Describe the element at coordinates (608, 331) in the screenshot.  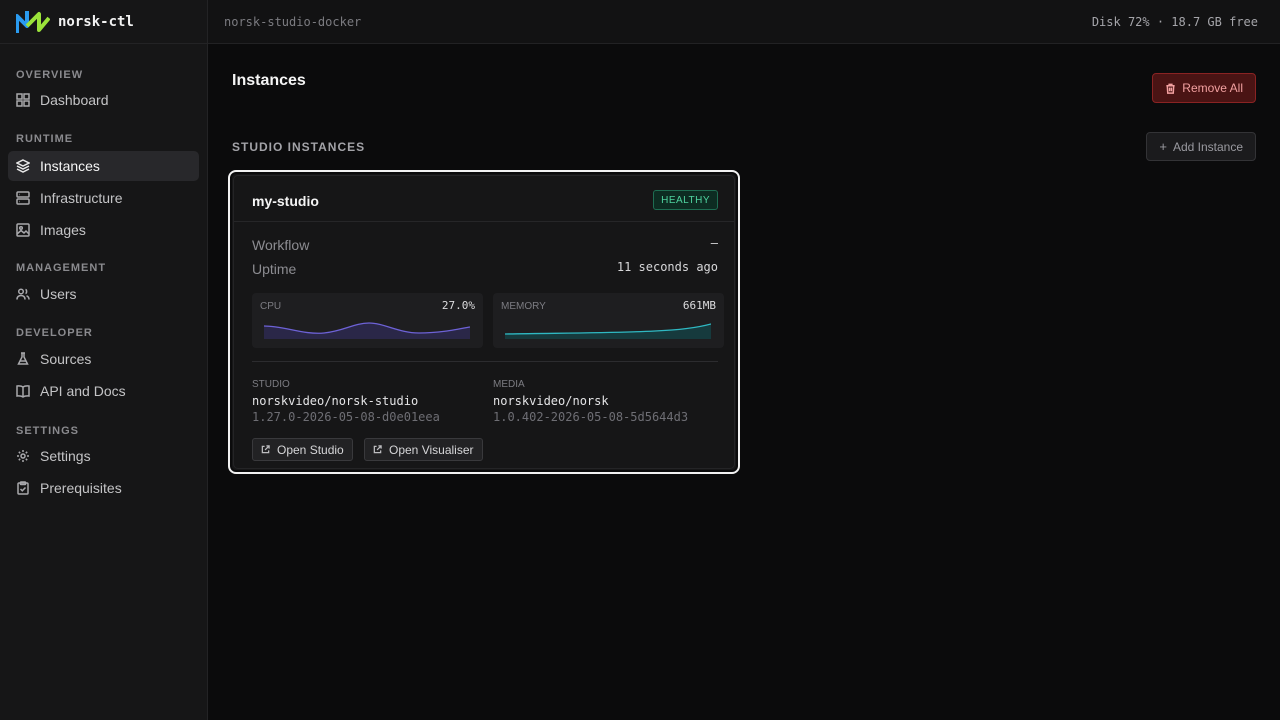
I see `memory-sparkline` at that location.